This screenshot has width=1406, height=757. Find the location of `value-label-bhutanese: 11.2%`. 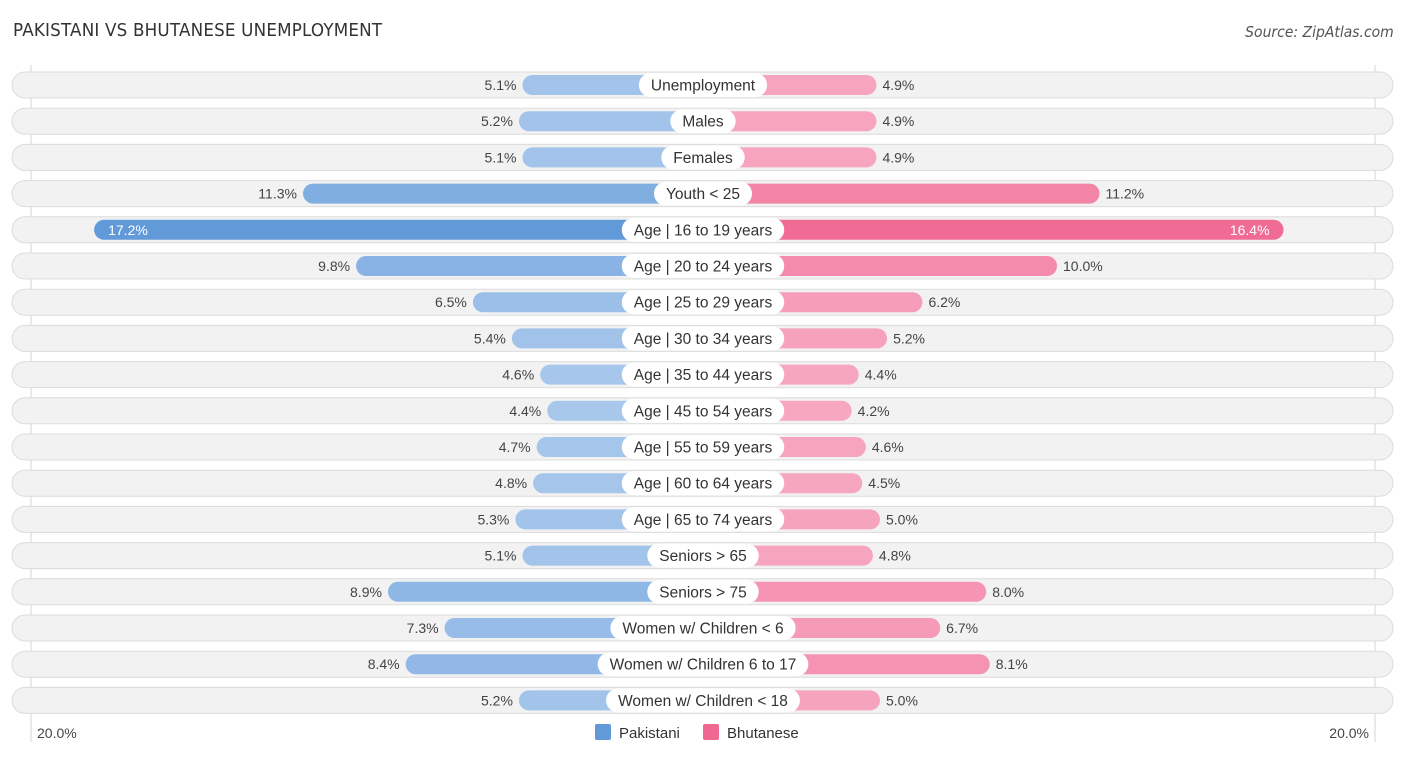

value-label-bhutanese: 11.2% is located at coordinates (1124, 194).